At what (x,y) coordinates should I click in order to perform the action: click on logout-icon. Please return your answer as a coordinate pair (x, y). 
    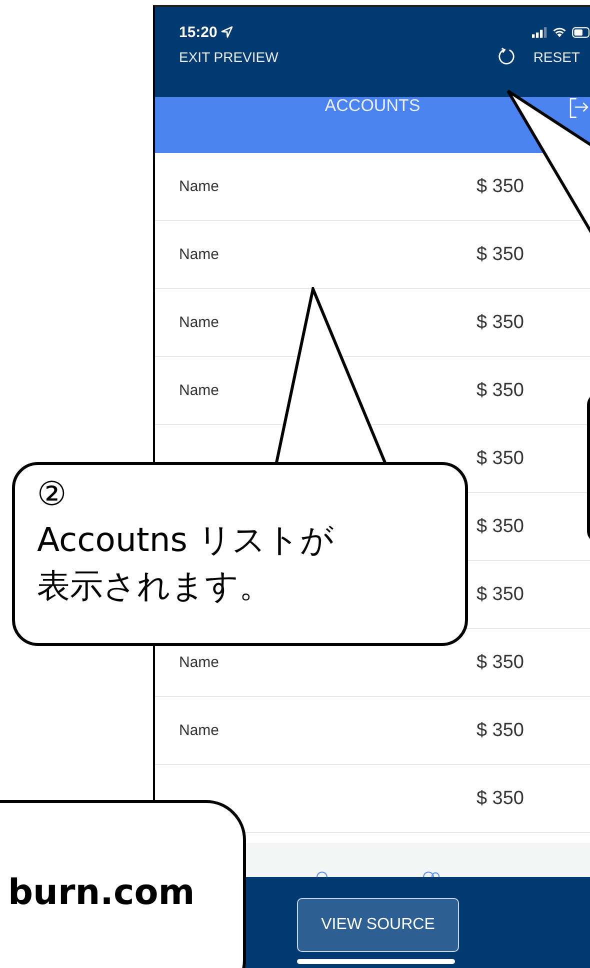
    Looking at the image, I should click on (579, 108).